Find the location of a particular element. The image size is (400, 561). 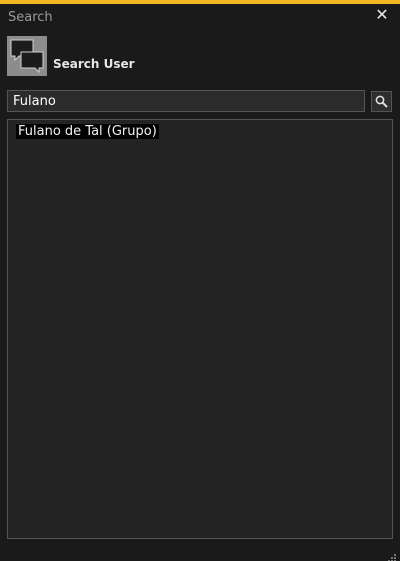

search-icon is located at coordinates (381, 101).